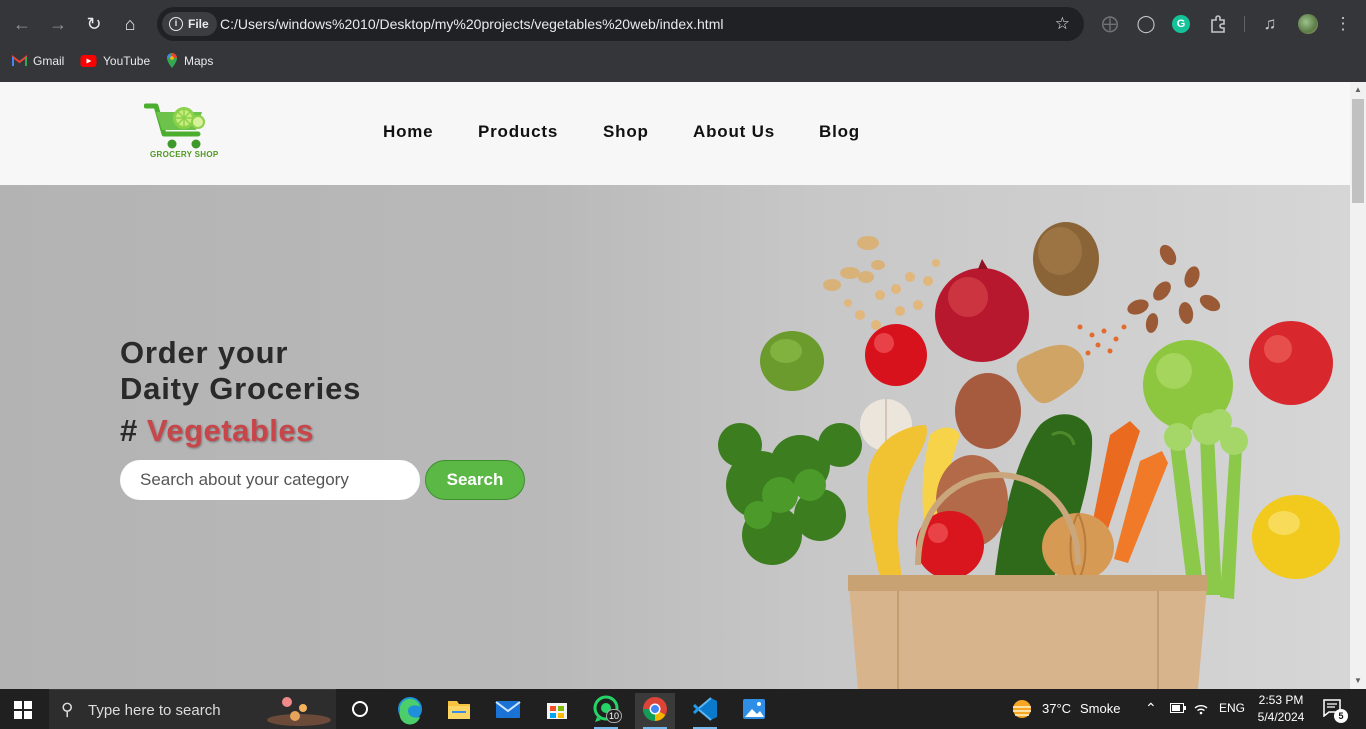  What do you see at coordinates (1232, 708) in the screenshot?
I see `input-language: ENG` at bounding box center [1232, 708].